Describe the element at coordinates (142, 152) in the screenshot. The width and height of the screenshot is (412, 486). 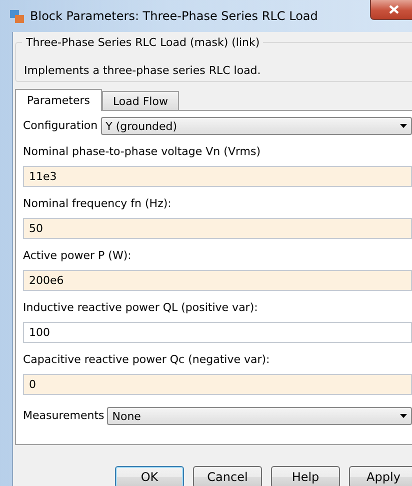
I see `field-label: Nominal phase-to-phase voltage Vn (Vrms)` at that location.